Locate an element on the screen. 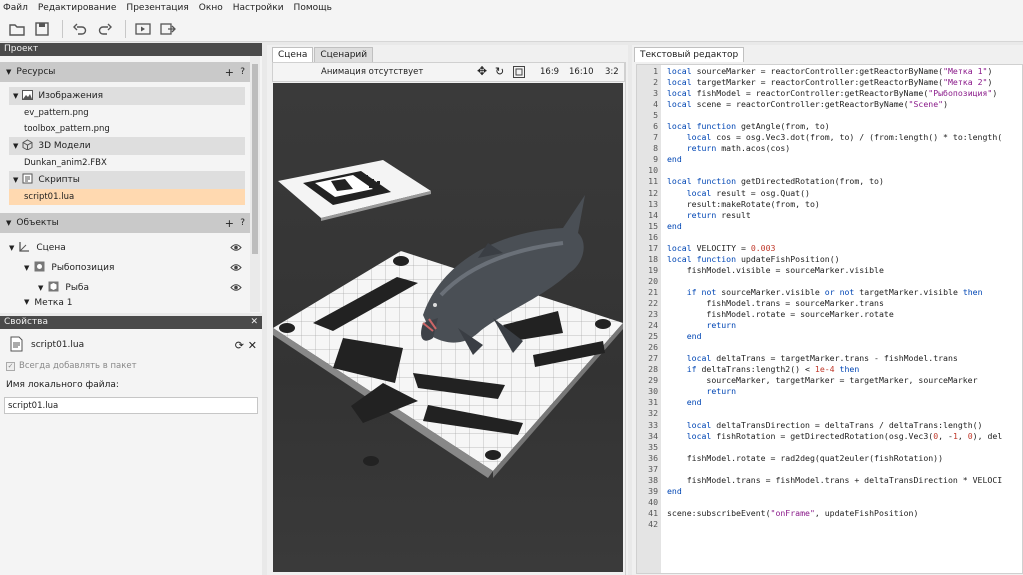 The width and height of the screenshot is (1023, 575). always-add-checkbox-row: ✓ Всегда добавлять в пакет is located at coordinates (131, 366).